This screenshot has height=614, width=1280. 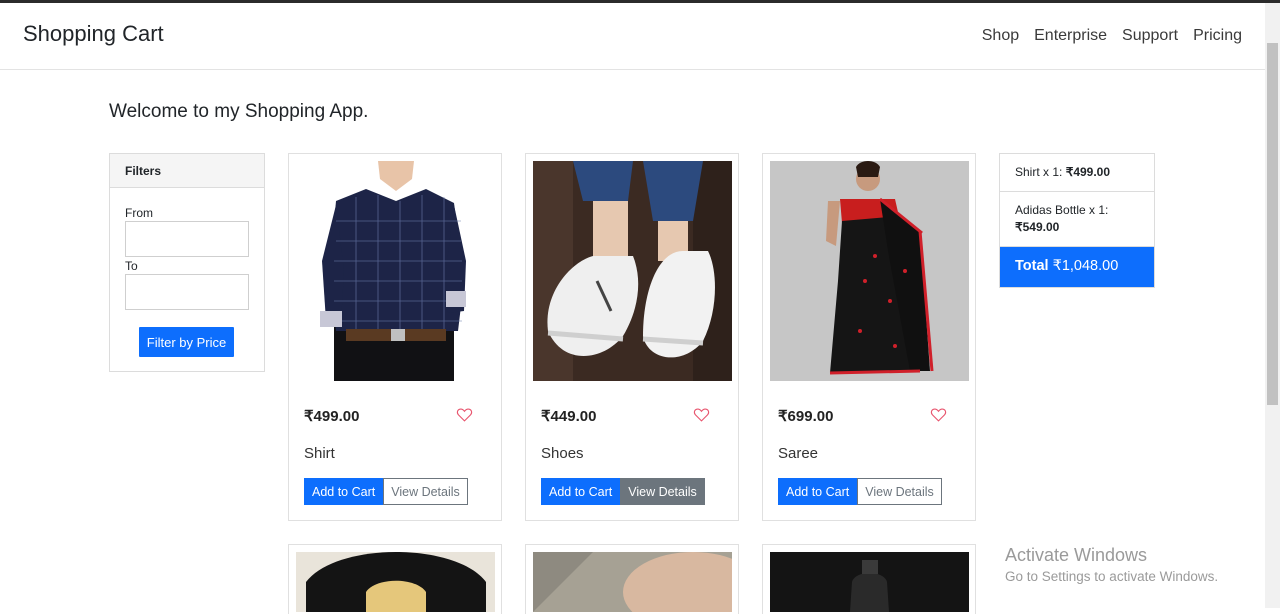 I want to click on cart-item: Shirt x 1: ₹499.00, so click(x=1077, y=173).